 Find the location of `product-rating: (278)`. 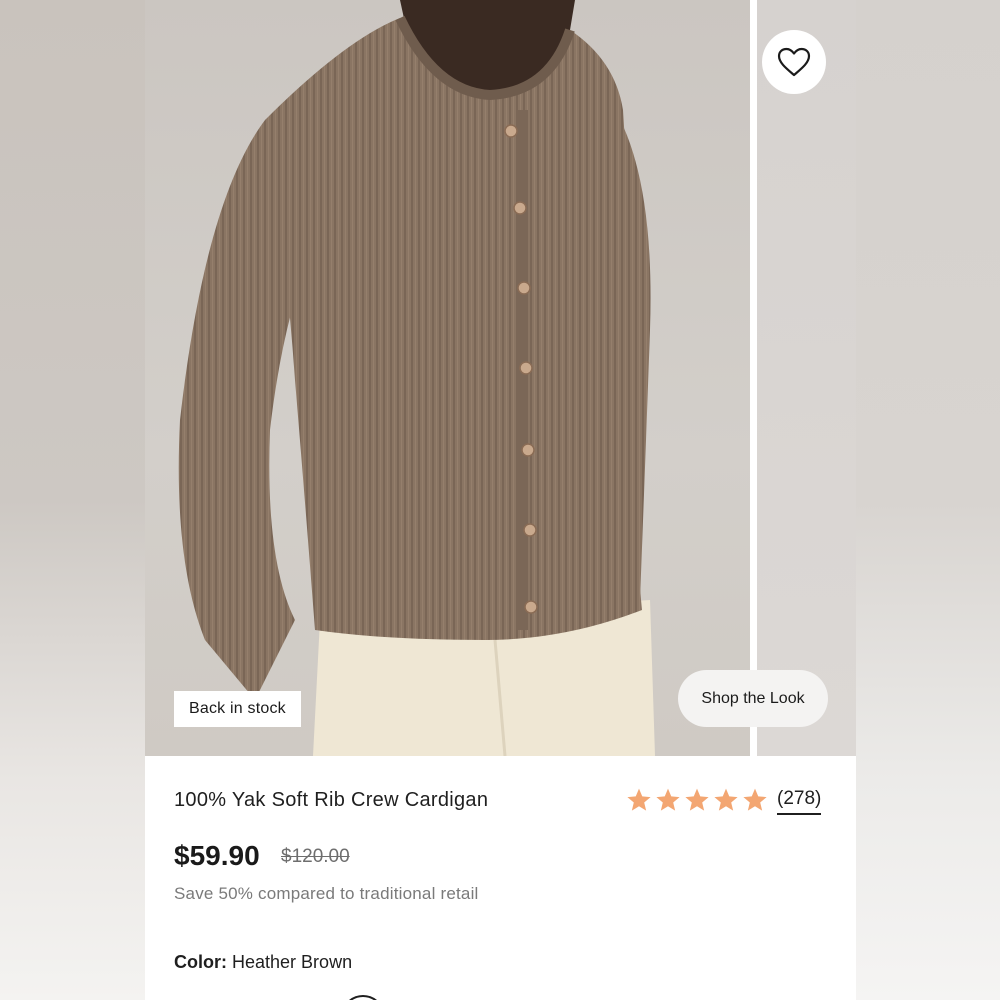

product-rating: (278) is located at coordinates (724, 800).